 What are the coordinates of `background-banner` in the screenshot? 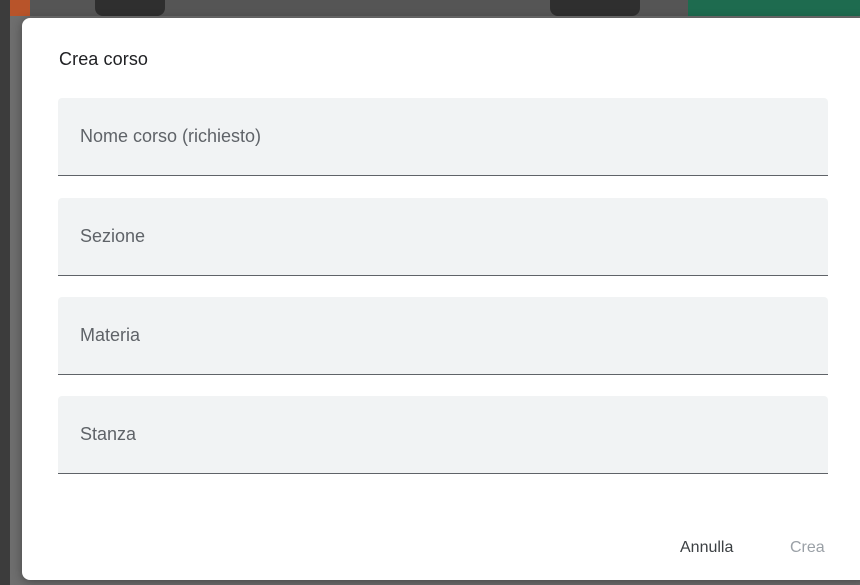 It's located at (774, 8).